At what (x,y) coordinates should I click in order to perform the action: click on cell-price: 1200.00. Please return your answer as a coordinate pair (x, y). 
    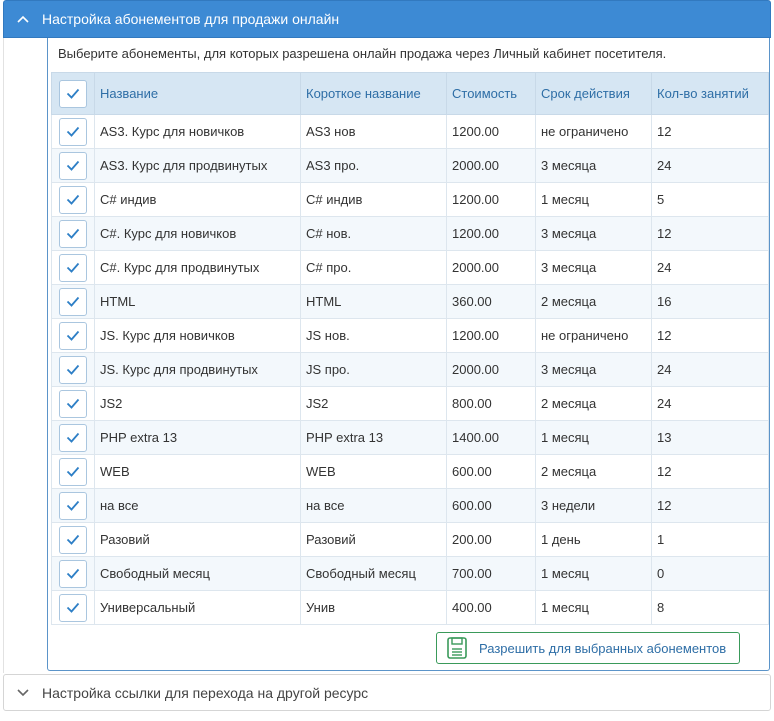
    Looking at the image, I should click on (491, 233).